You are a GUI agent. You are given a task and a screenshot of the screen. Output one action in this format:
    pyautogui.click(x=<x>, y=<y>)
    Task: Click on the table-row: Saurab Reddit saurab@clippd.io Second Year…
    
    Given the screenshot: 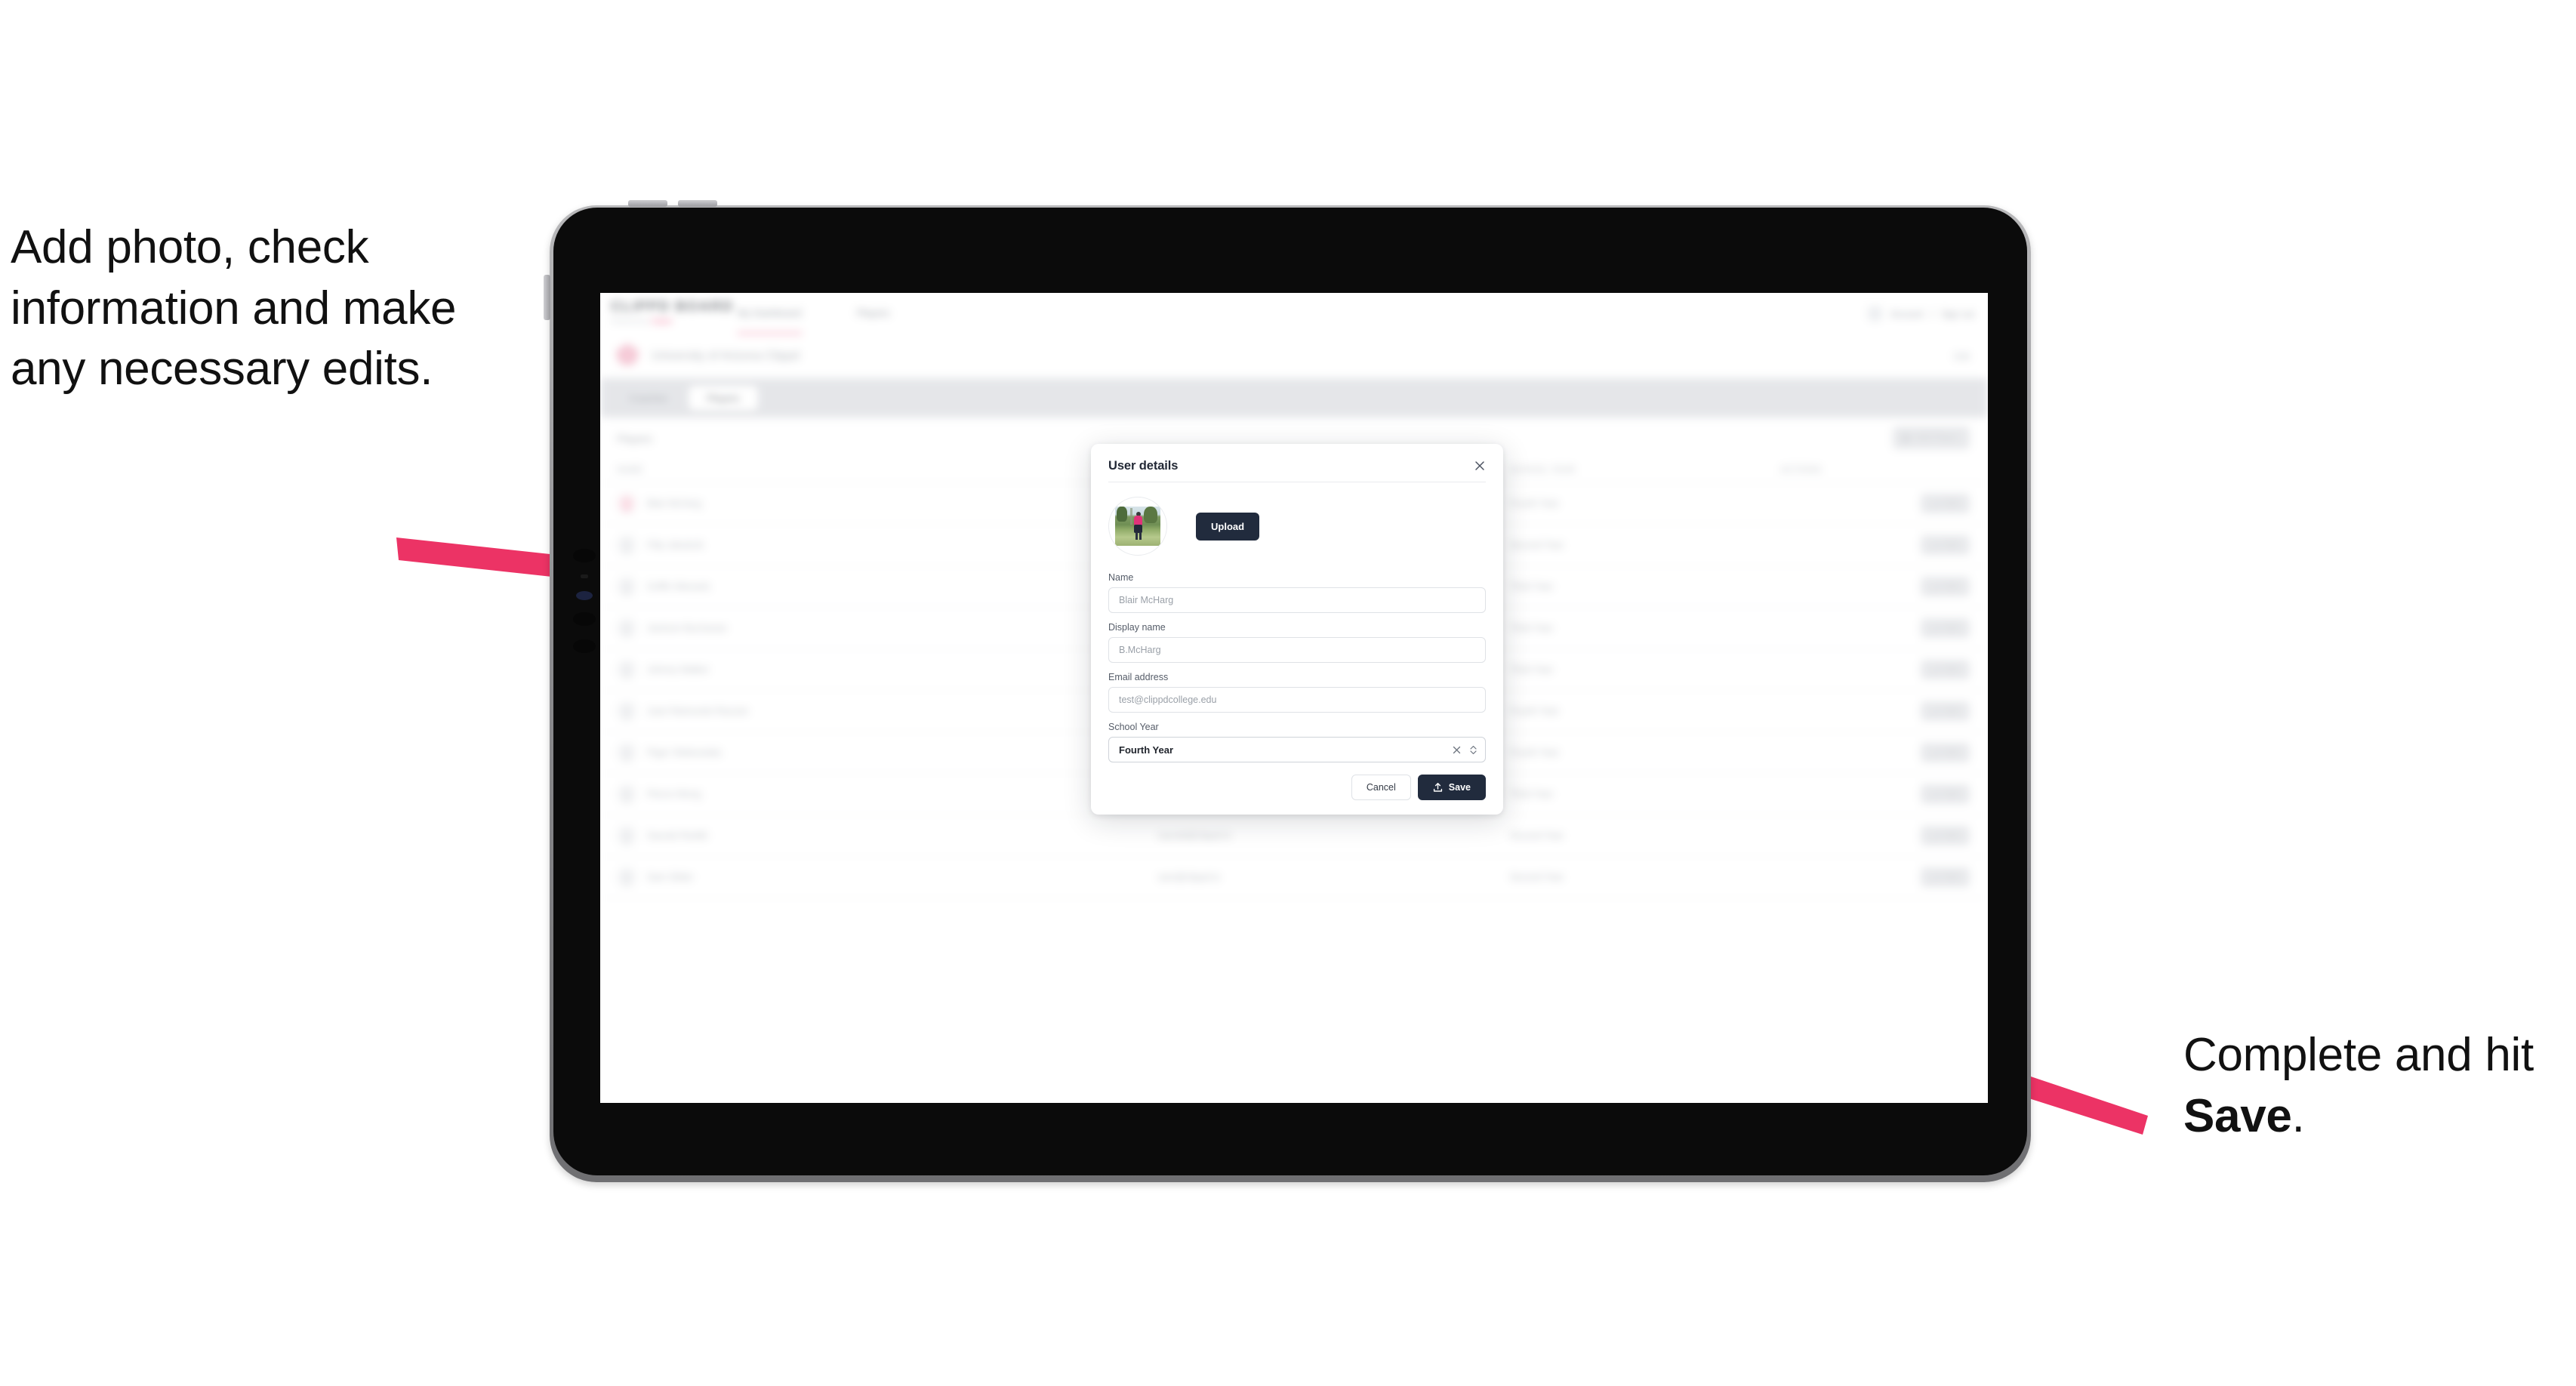 What is the action you would take?
    pyautogui.click(x=1294, y=836)
    